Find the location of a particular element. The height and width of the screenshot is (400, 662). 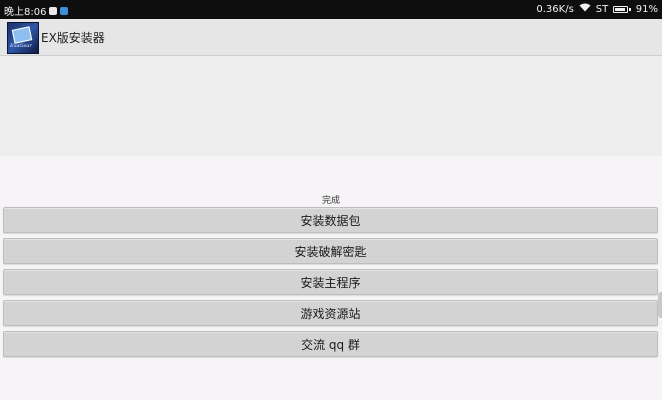

install-status-label: 完成 is located at coordinates (330, 201).